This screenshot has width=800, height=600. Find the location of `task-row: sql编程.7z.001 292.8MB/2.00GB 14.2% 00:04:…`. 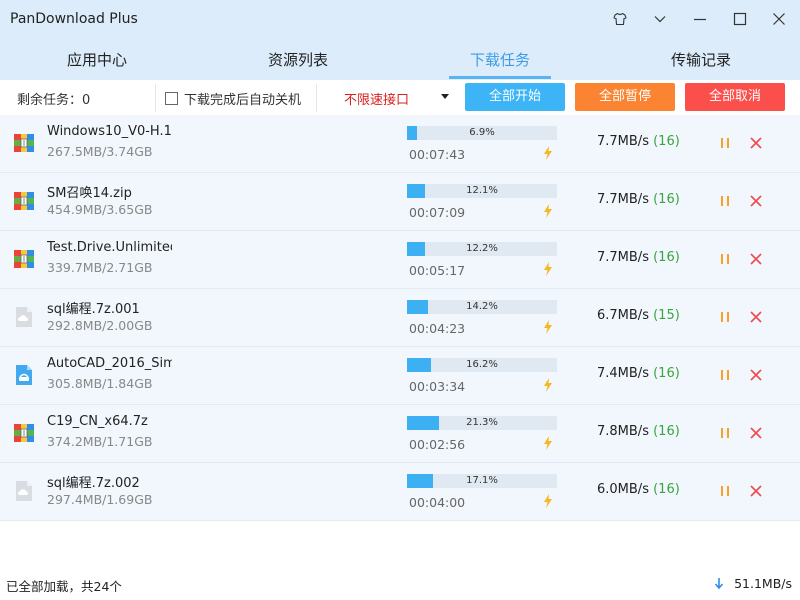

task-row: sql编程.7z.001 292.8MB/2.00GB 14.2% 00:04:… is located at coordinates (400, 318).